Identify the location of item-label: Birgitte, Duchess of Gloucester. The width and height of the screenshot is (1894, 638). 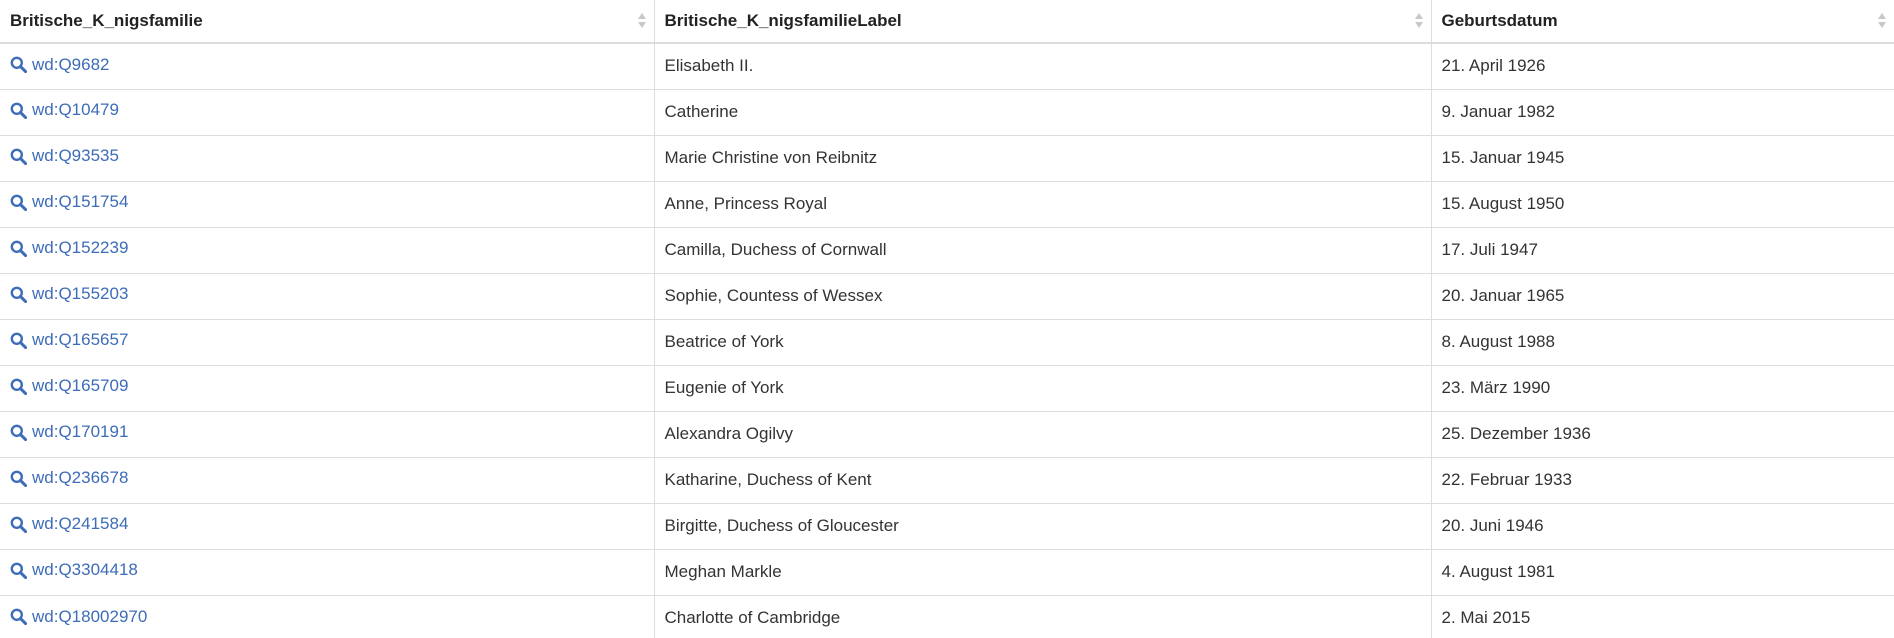
(781, 525).